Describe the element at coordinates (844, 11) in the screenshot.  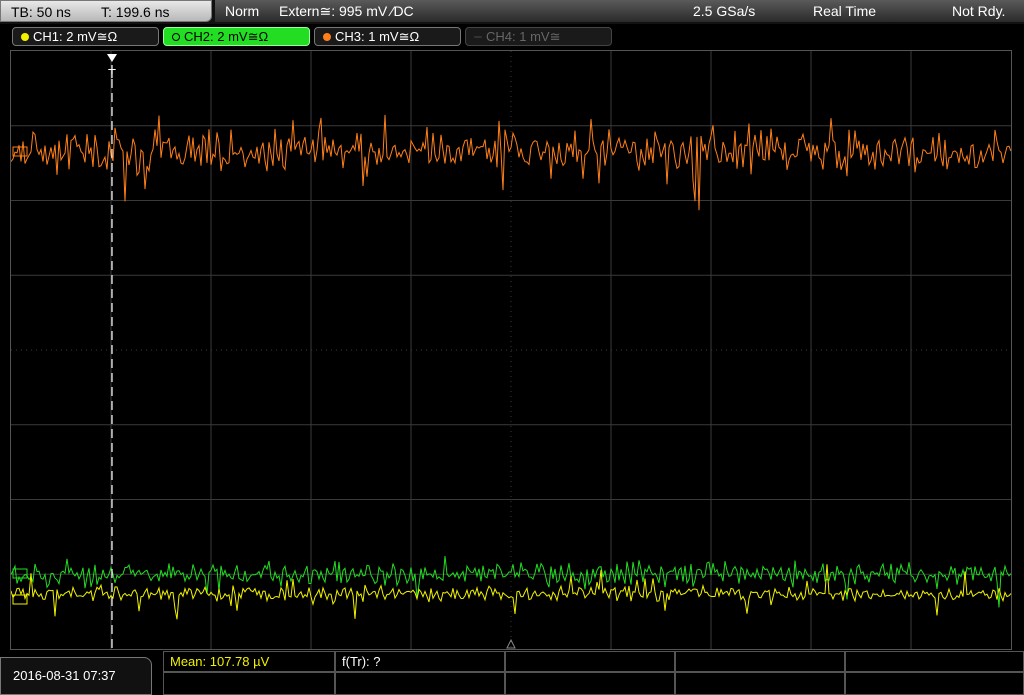
I see `acquisition-mode: Real Time` at that location.